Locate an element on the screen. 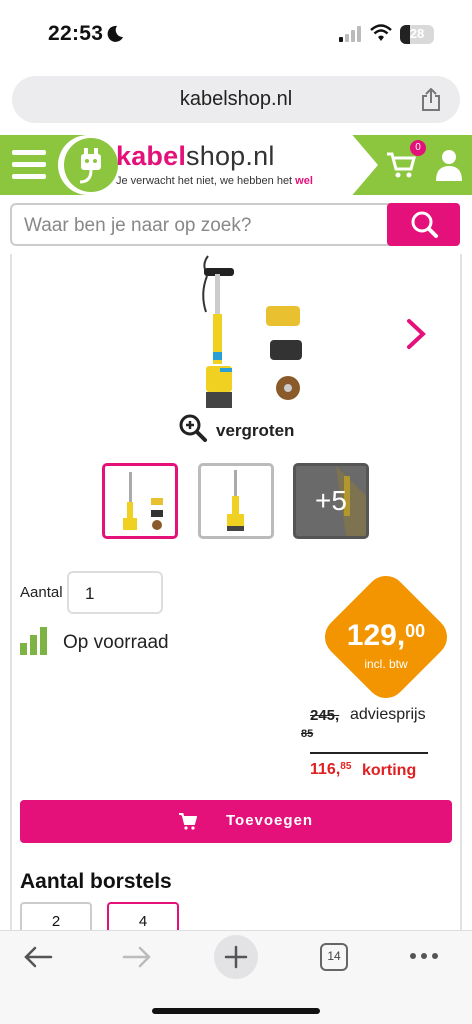  share-icon is located at coordinates (431, 100).